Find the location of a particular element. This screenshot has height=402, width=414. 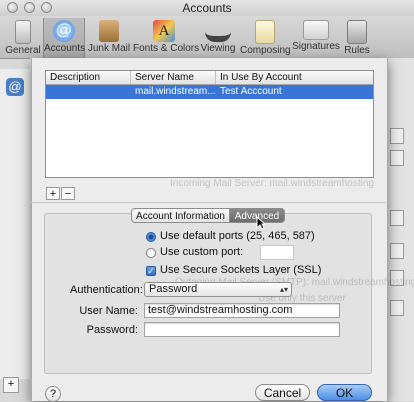

user-name-label: User Name: is located at coordinates (108, 311).